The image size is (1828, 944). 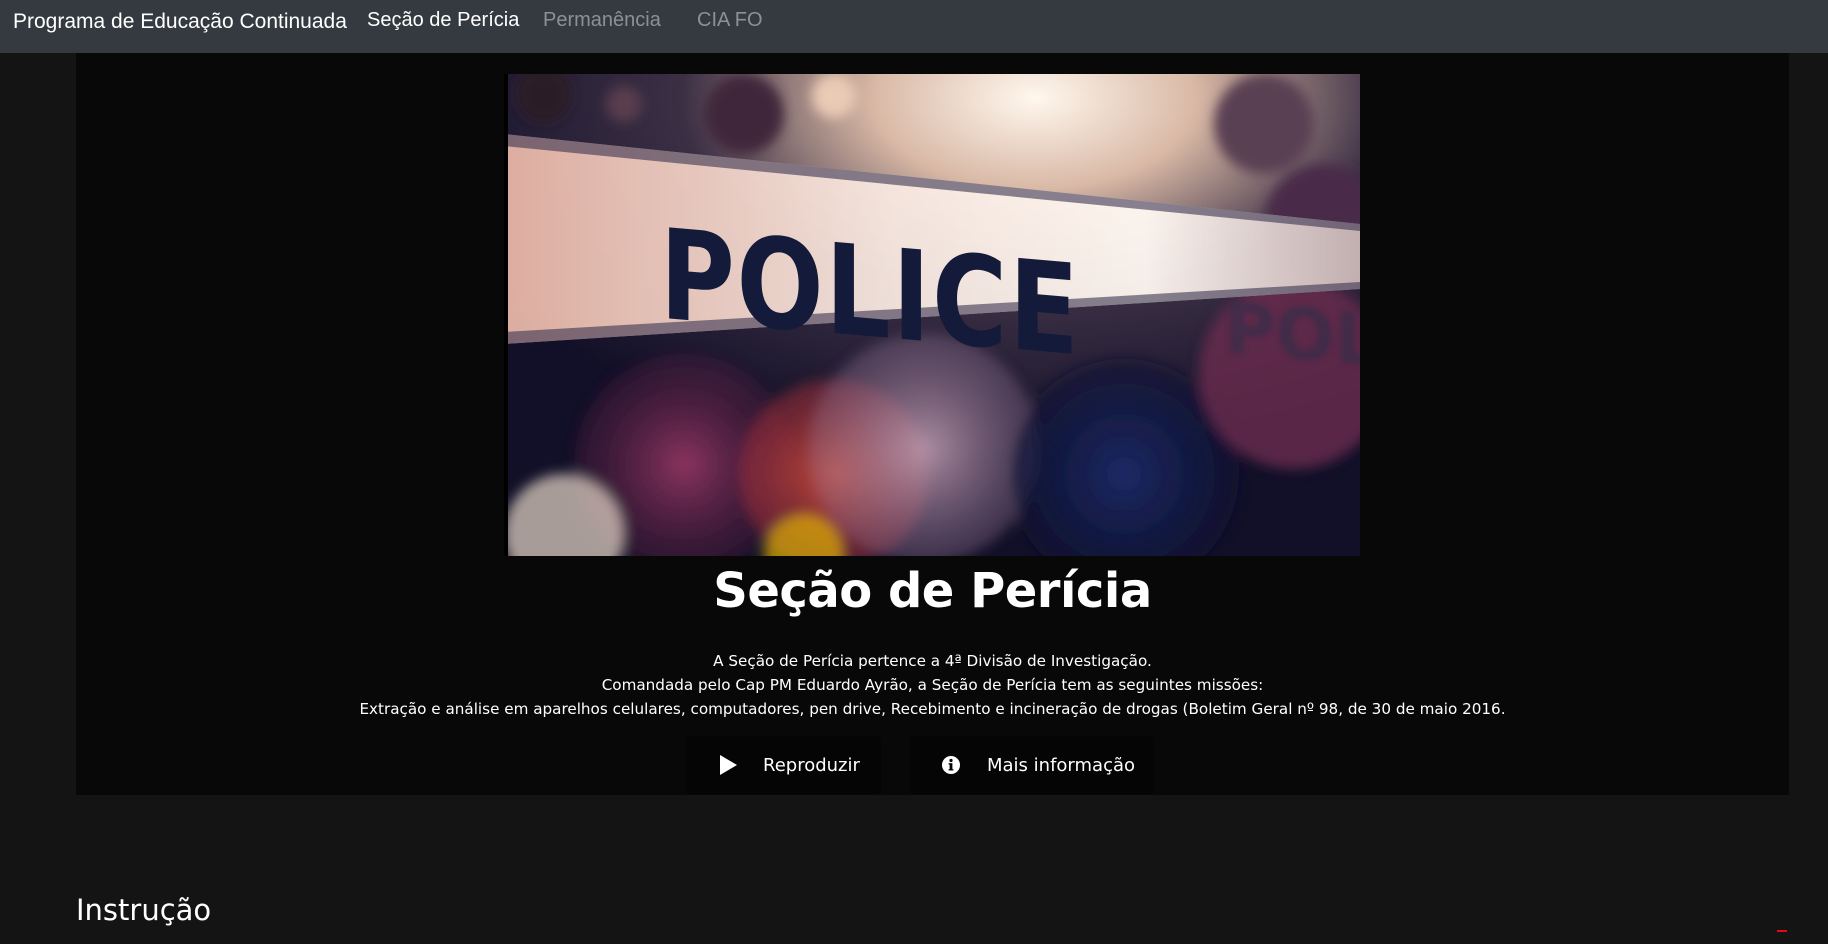 What do you see at coordinates (1782, 931) in the screenshot?
I see `scroll-indicator` at bounding box center [1782, 931].